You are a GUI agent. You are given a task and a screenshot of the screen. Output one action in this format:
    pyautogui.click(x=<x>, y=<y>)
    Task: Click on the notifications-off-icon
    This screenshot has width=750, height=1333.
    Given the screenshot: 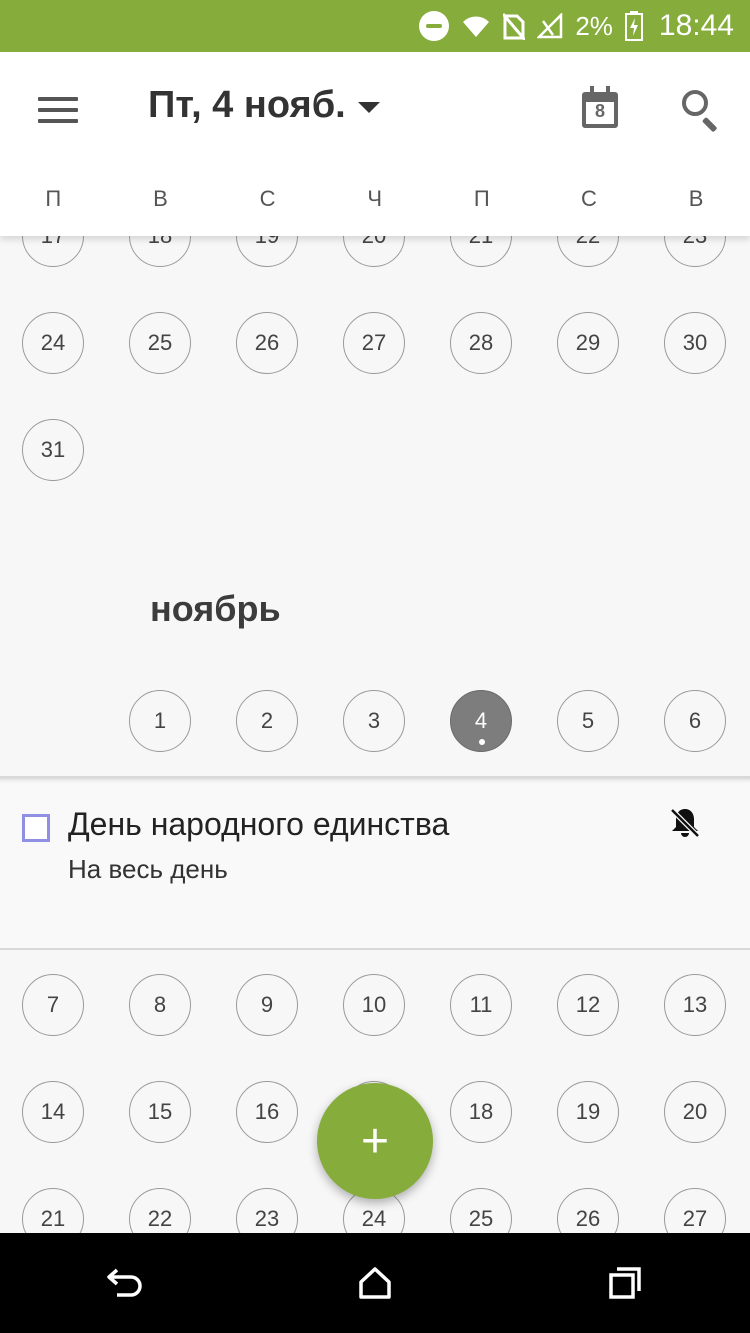 What is the action you would take?
    pyautogui.click(x=685, y=823)
    